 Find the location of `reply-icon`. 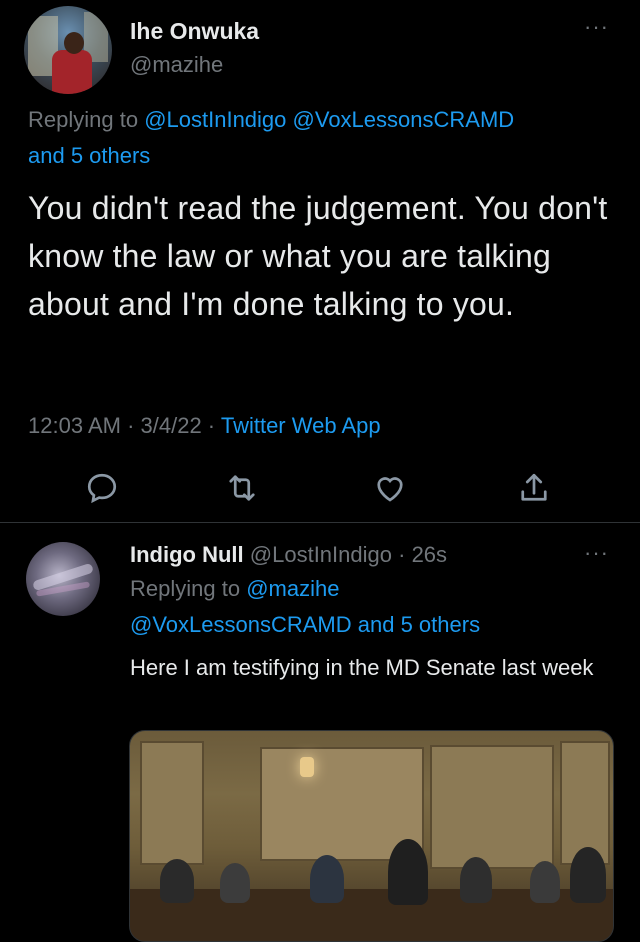

reply-icon is located at coordinates (102, 488).